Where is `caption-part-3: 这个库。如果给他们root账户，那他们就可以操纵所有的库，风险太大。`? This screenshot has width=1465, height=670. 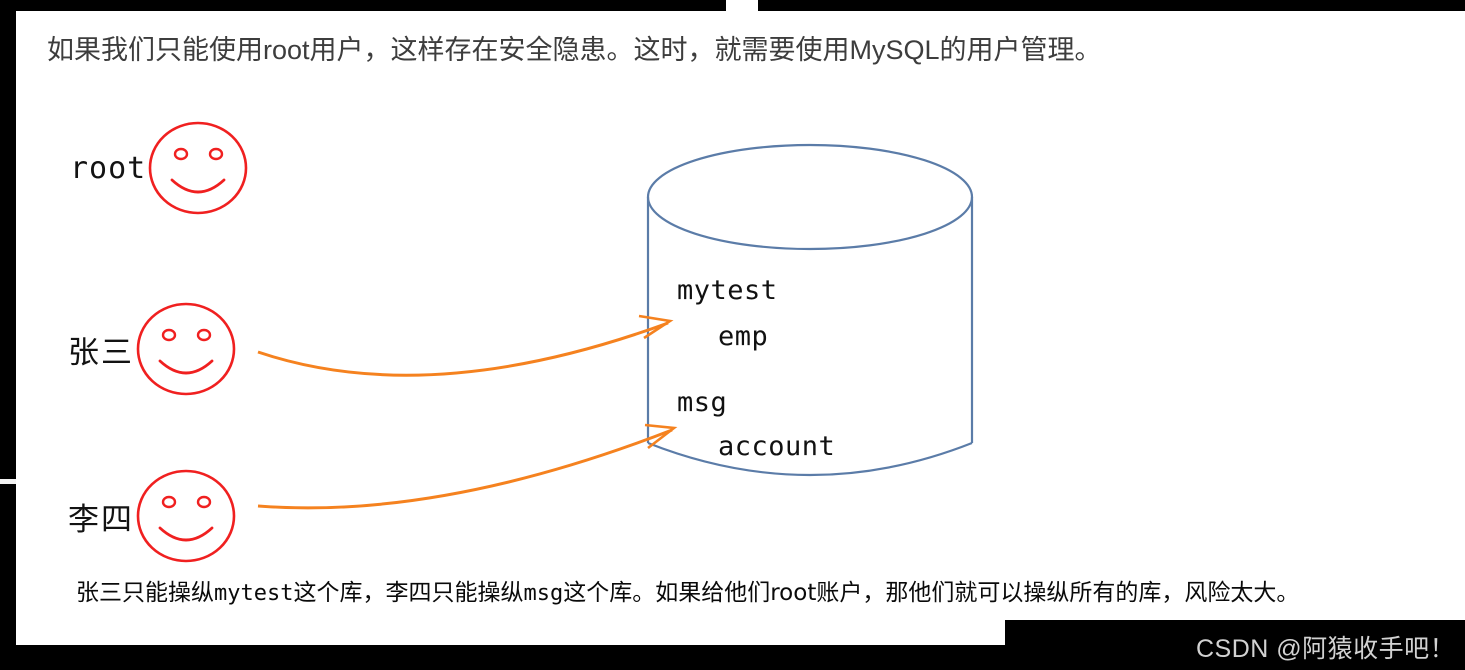 caption-part-3: 这个库。如果给他们root账户，那他们就可以操纵所有的库，风险太大。 is located at coordinates (931, 593).